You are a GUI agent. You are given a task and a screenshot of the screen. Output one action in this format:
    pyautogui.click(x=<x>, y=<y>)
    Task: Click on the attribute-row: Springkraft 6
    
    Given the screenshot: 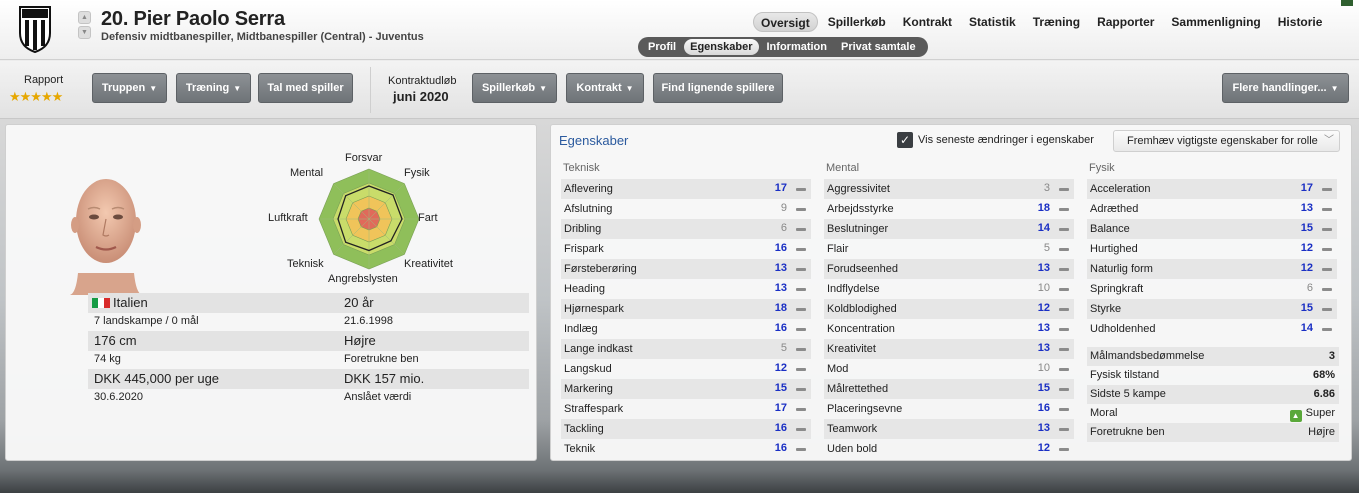 What is the action you would take?
    pyautogui.click(x=1212, y=289)
    